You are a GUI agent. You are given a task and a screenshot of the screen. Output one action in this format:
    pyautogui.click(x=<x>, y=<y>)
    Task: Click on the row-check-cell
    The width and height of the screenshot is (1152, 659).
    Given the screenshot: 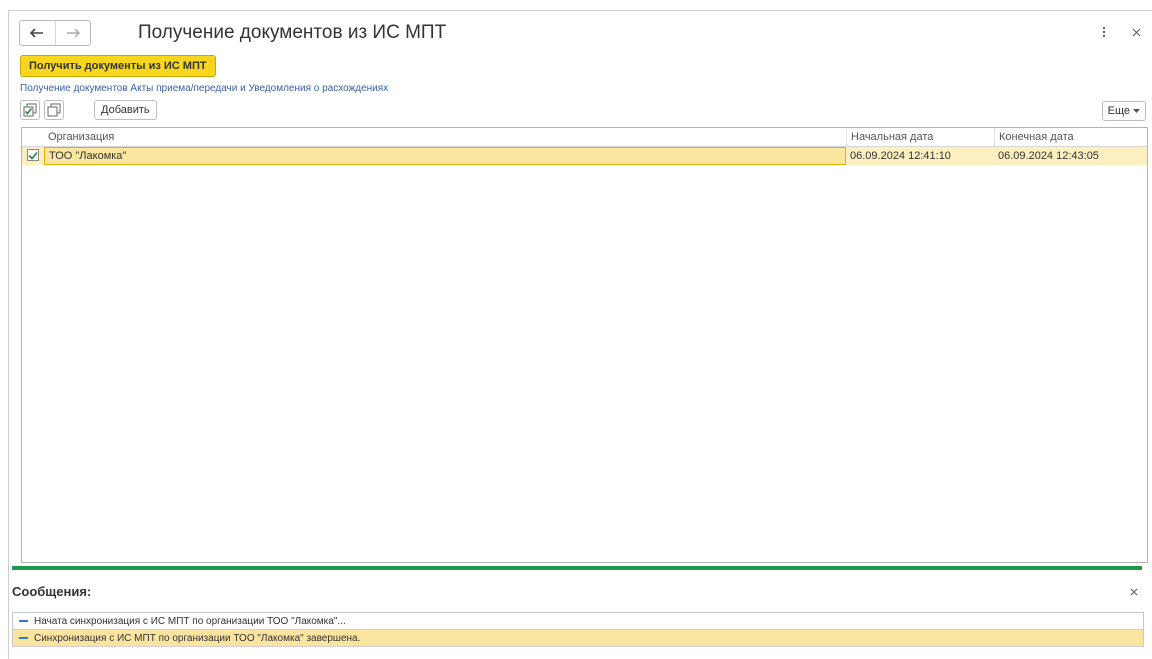 What is the action you would take?
    pyautogui.click(x=33, y=156)
    